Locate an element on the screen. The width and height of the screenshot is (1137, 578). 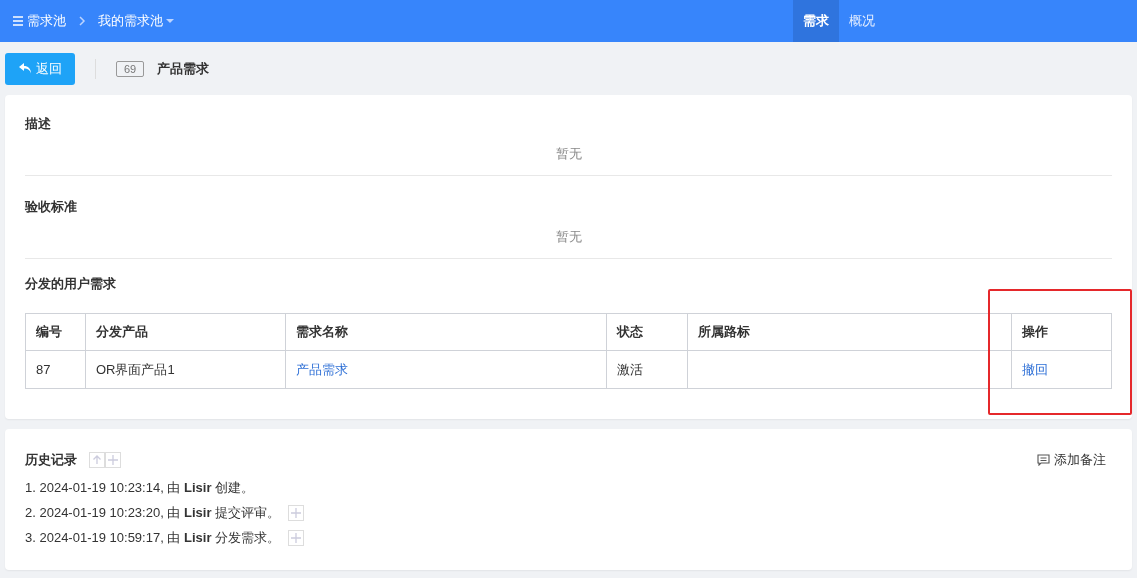
column-header: 分发产品 is located at coordinates (185, 332).